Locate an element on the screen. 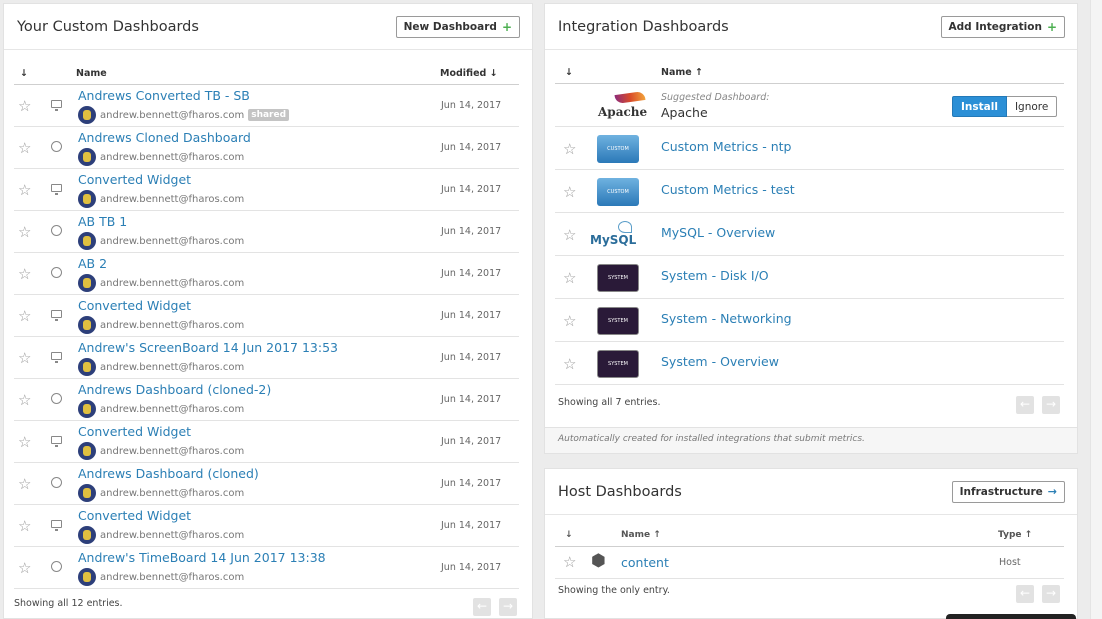 Image resolution: width=1102 pixels, height=619 pixels. dashboard-link: Andrews Dashboard (cloned) is located at coordinates (168, 473).